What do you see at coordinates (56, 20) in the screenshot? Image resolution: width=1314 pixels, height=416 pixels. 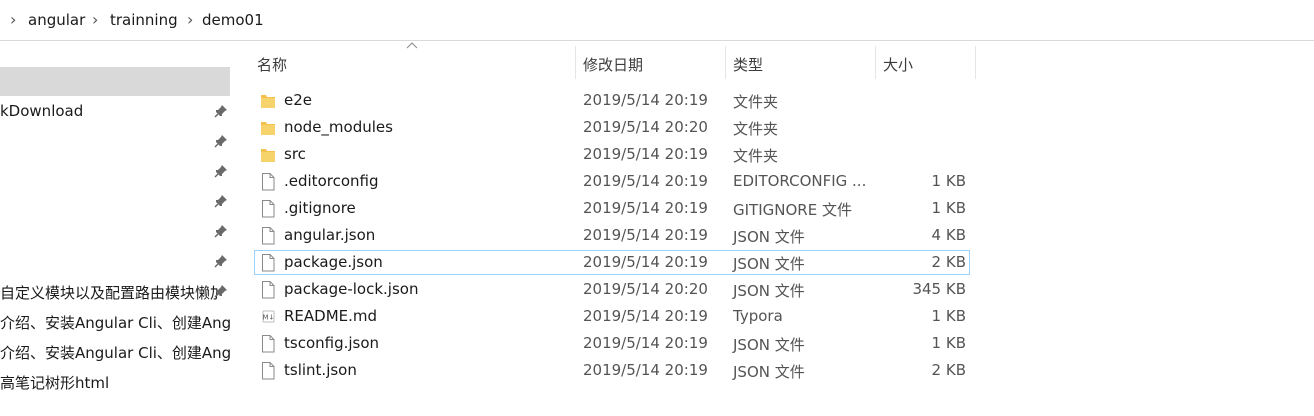 I see `breadcrumb-angular: angular` at bounding box center [56, 20].